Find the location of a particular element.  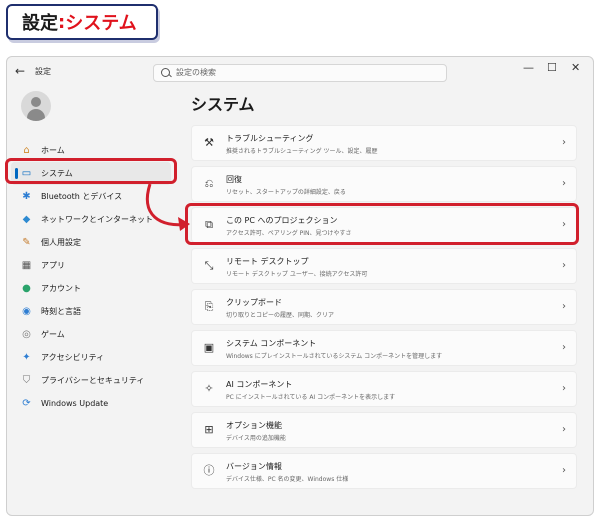

sidebar-item-label: 時刻と言語 is located at coordinates (61, 311).